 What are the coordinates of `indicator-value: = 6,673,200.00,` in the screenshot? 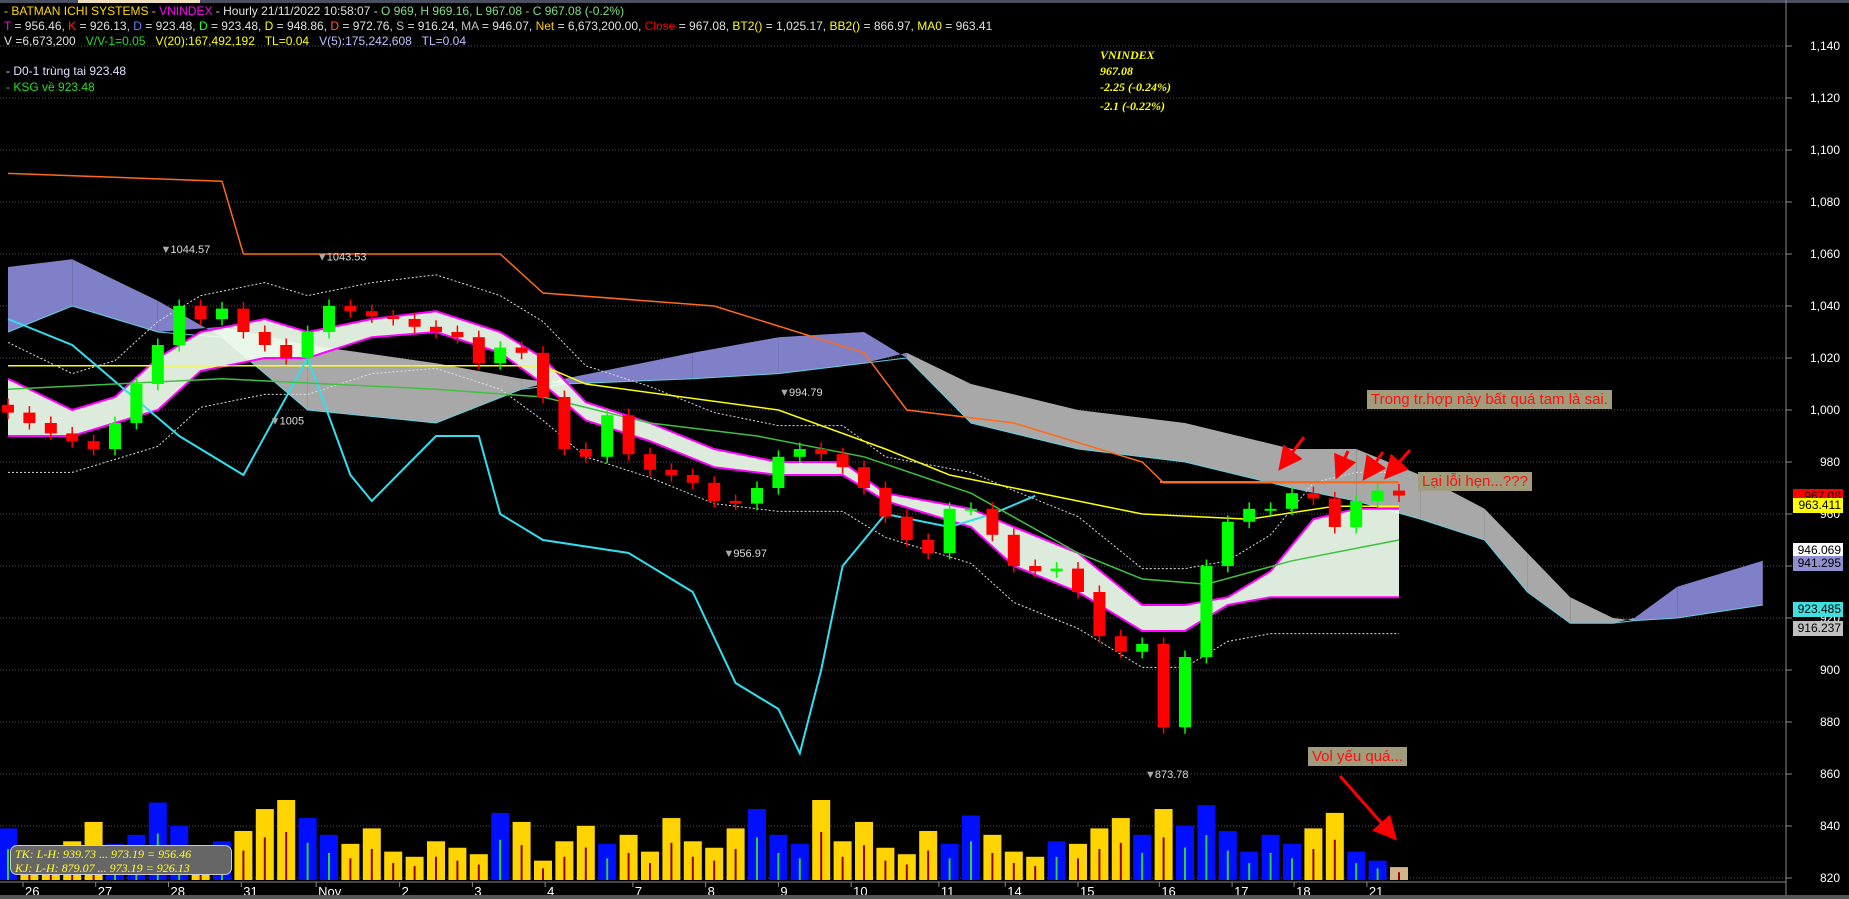 It's located at (599, 26).